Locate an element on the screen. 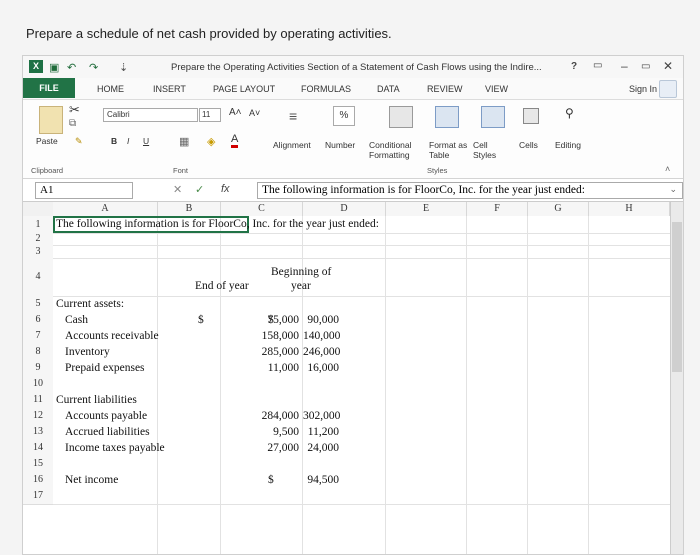 The image size is (700, 555). format-as-table-button: Format as Table is located at coordinates (449, 150).